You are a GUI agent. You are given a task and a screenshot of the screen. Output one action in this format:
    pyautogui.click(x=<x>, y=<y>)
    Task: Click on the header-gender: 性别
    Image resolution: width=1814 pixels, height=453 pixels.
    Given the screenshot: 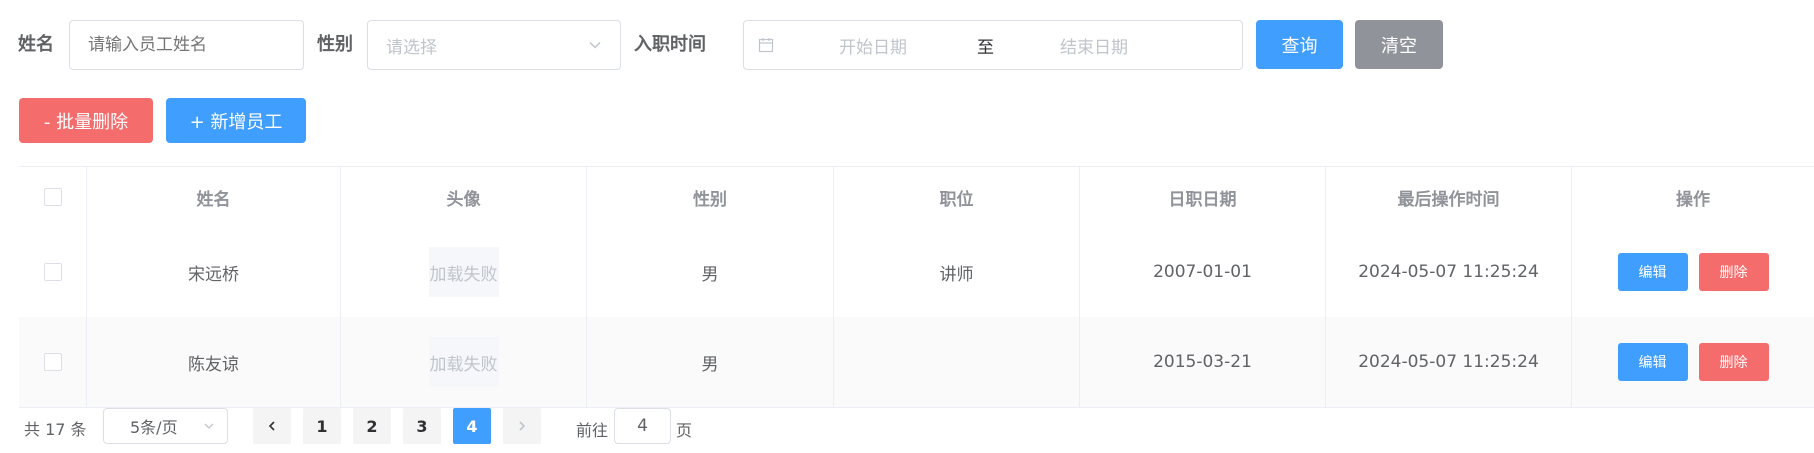 What is the action you would take?
    pyautogui.click(x=710, y=197)
    